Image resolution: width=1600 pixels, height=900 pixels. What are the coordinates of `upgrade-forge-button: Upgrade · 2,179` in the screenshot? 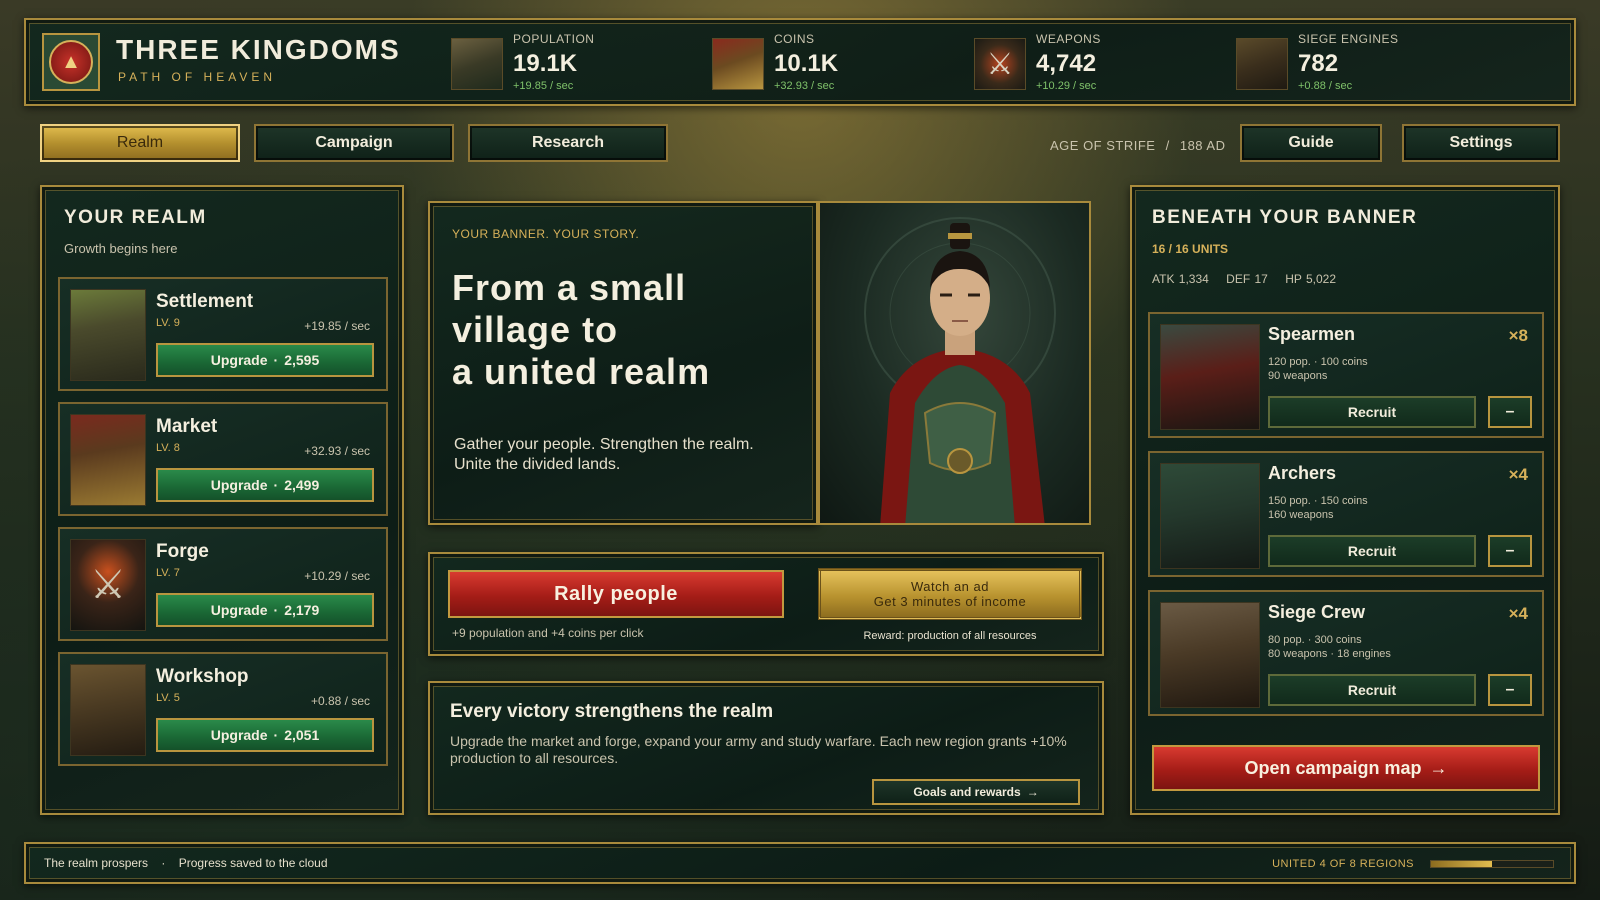 It's located at (265, 610).